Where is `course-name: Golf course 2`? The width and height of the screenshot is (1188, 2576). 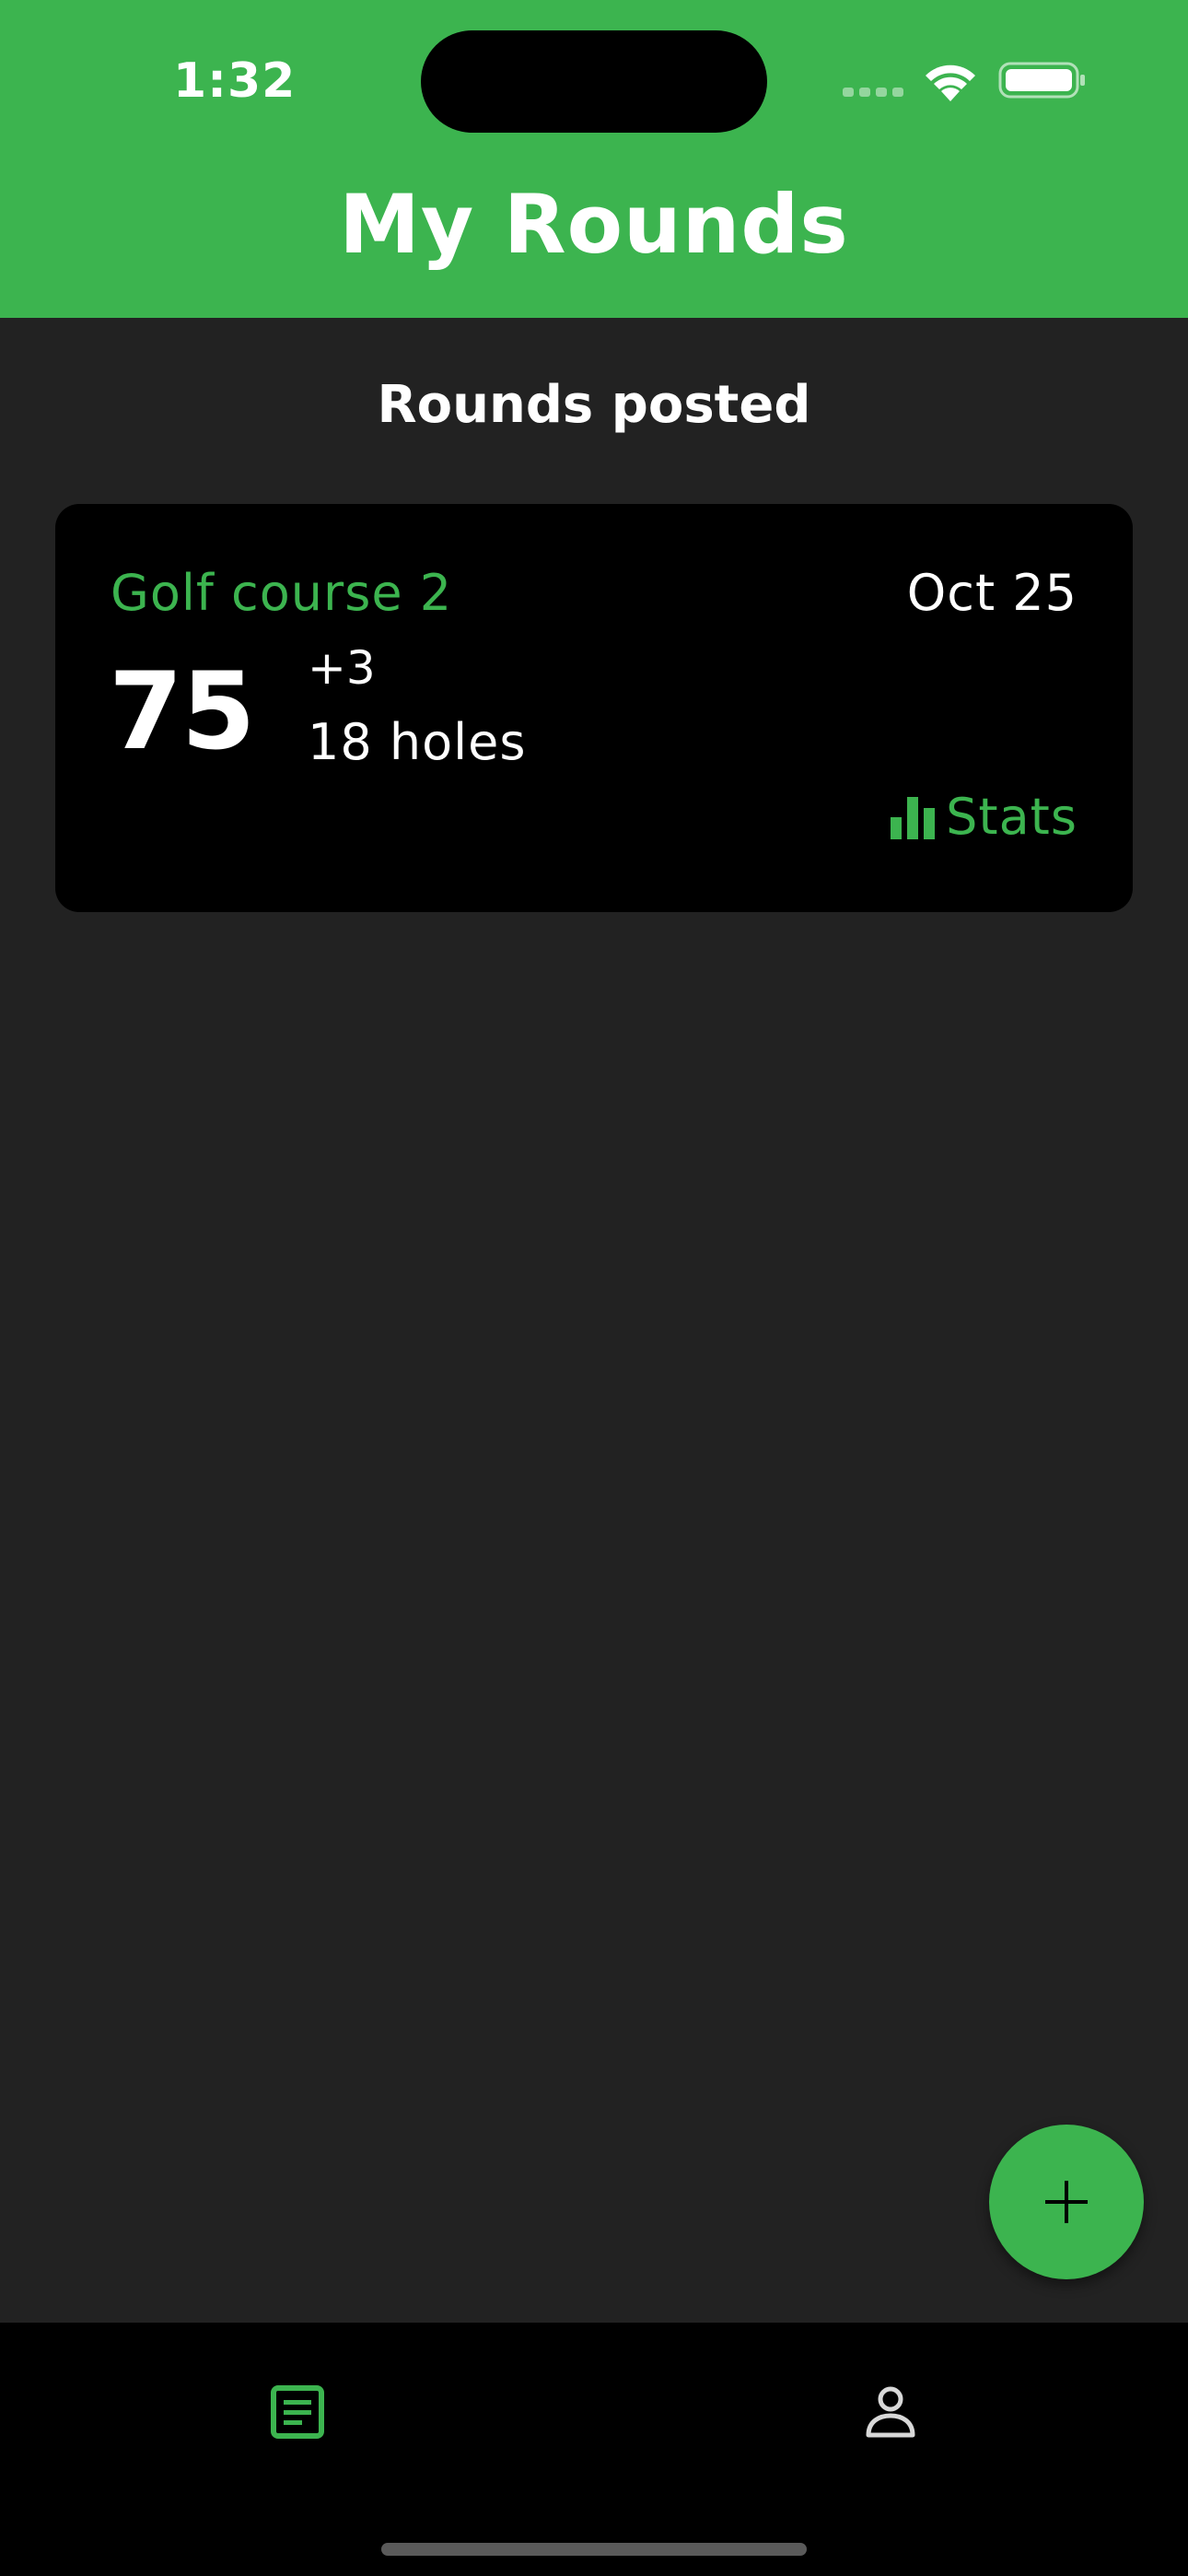 course-name: Golf course 2 is located at coordinates (282, 593).